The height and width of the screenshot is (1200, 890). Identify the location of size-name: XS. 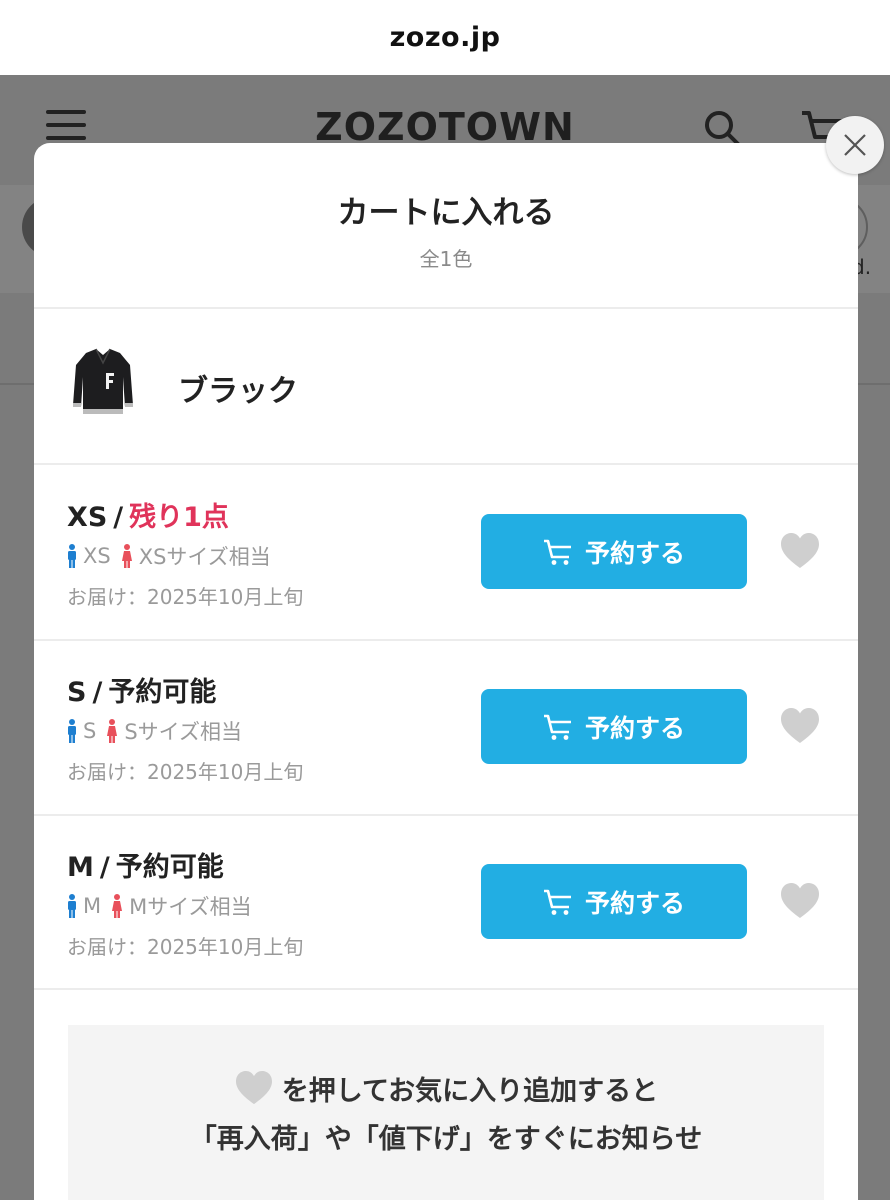
(87, 517).